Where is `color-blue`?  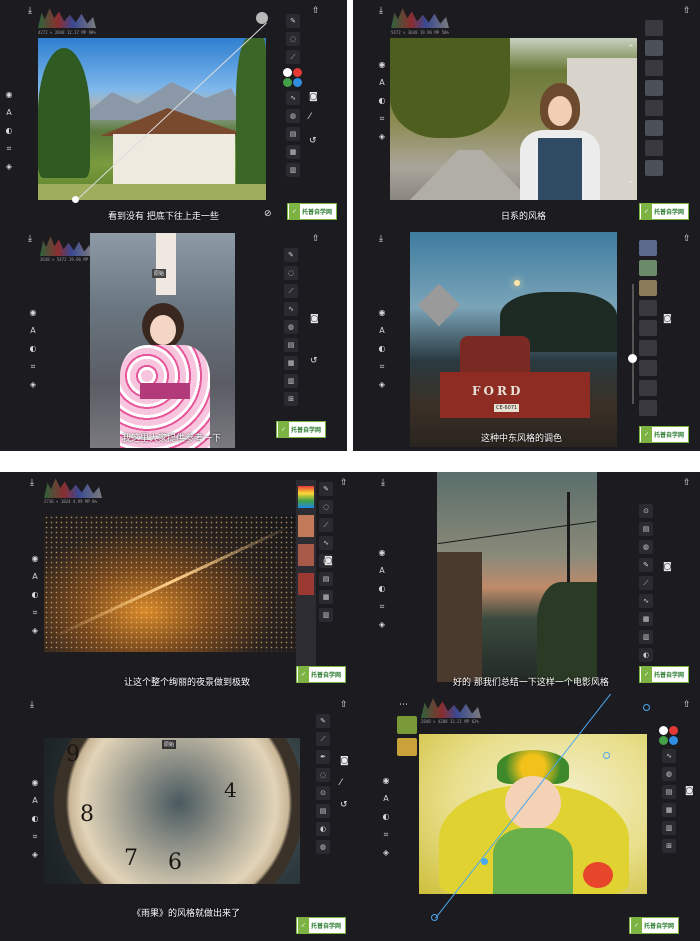 color-blue is located at coordinates (297, 82).